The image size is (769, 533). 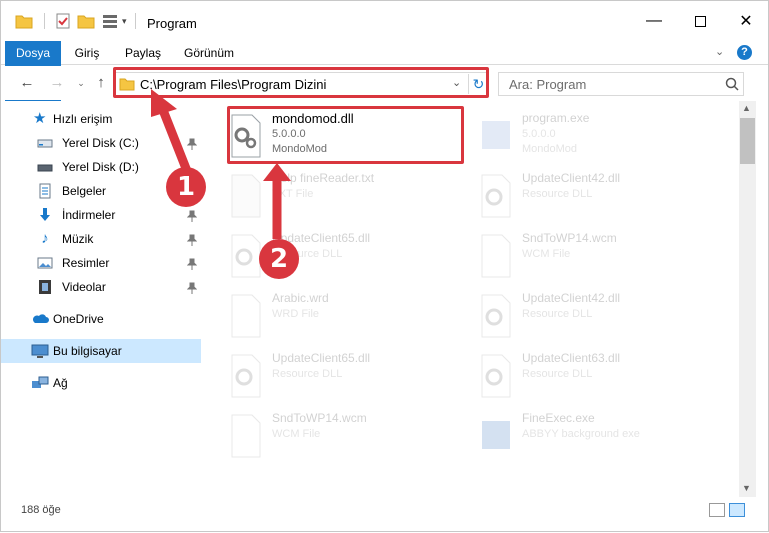 I want to click on callout-step-1: 1, so click(x=186, y=187).